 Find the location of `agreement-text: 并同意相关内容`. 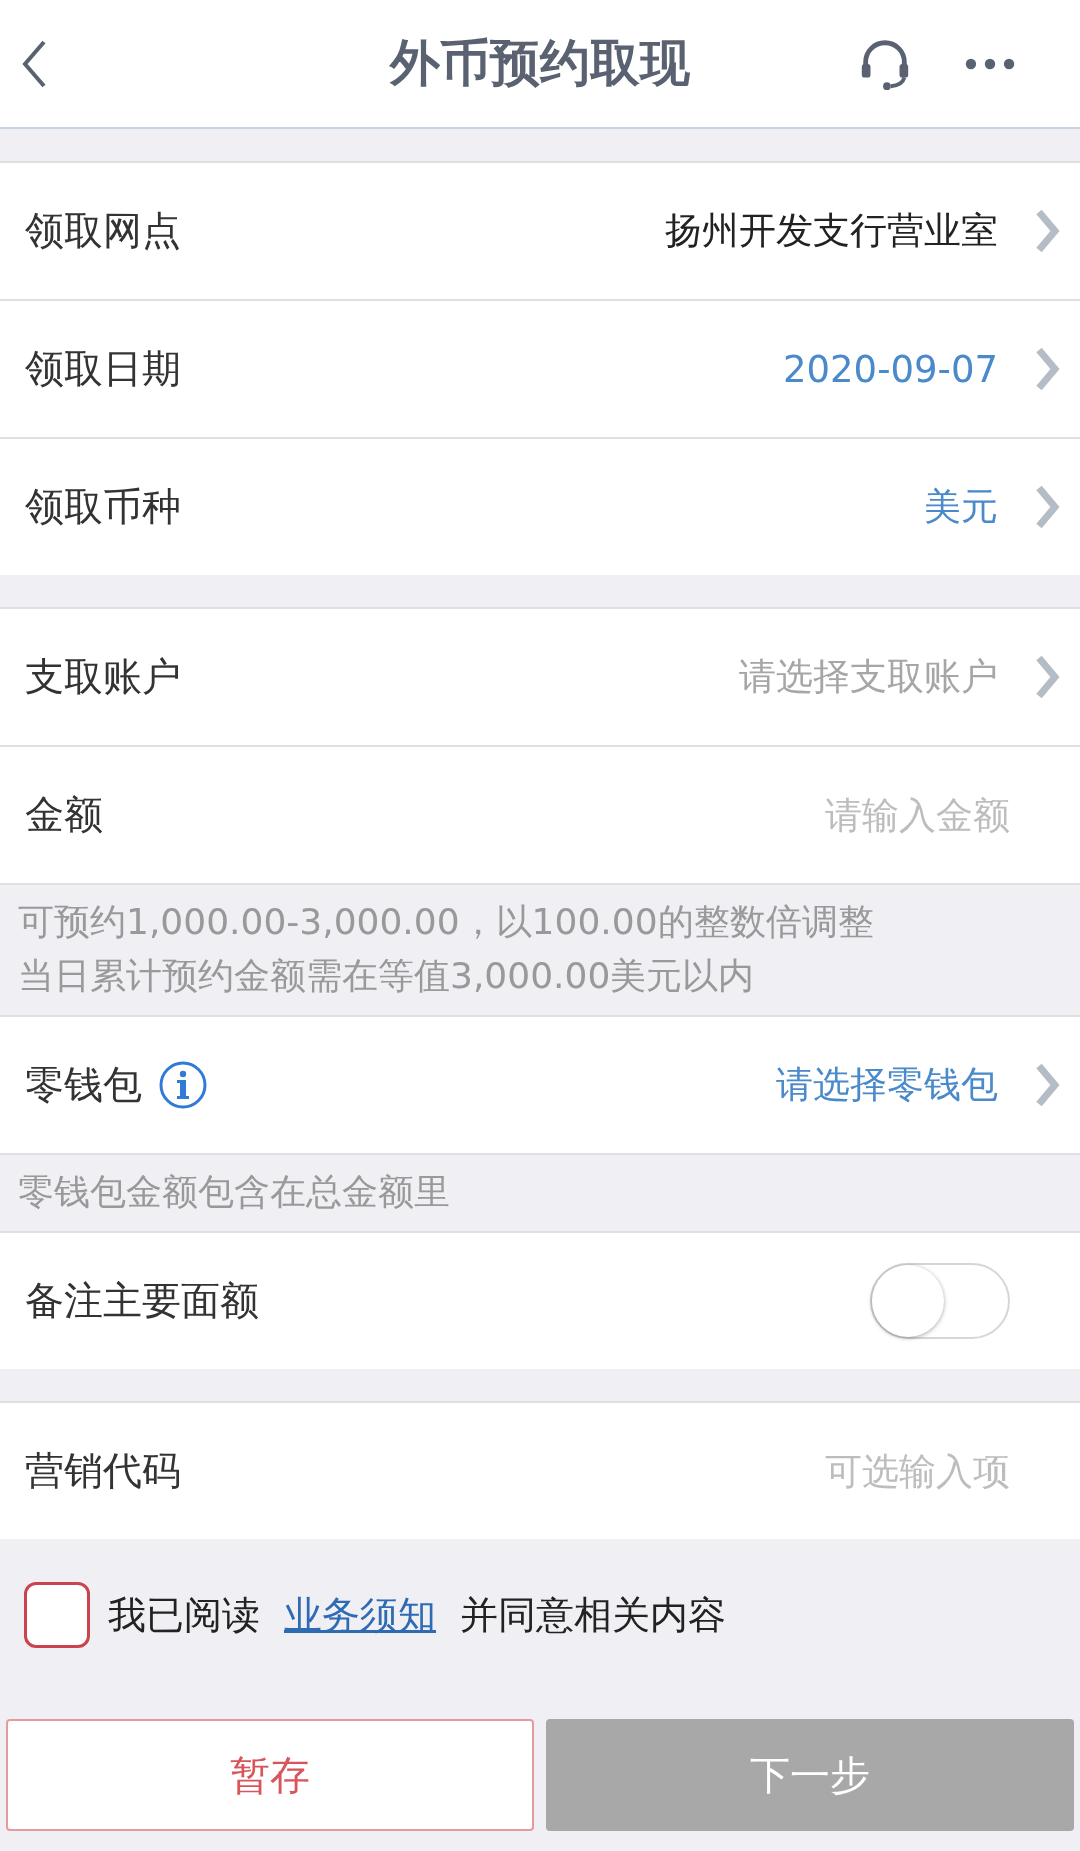

agreement-text: 并同意相关内容 is located at coordinates (593, 1615).